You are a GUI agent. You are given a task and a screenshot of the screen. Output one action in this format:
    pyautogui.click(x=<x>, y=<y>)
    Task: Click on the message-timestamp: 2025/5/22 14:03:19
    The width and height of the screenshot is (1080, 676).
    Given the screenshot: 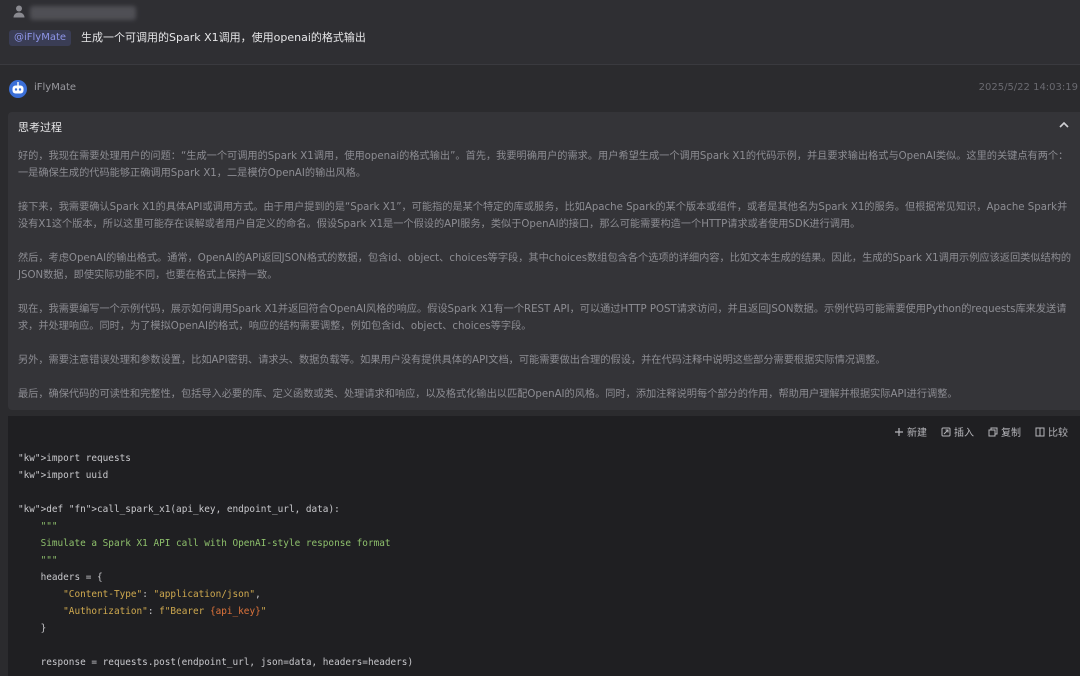 What is the action you would take?
    pyautogui.click(x=1028, y=87)
    